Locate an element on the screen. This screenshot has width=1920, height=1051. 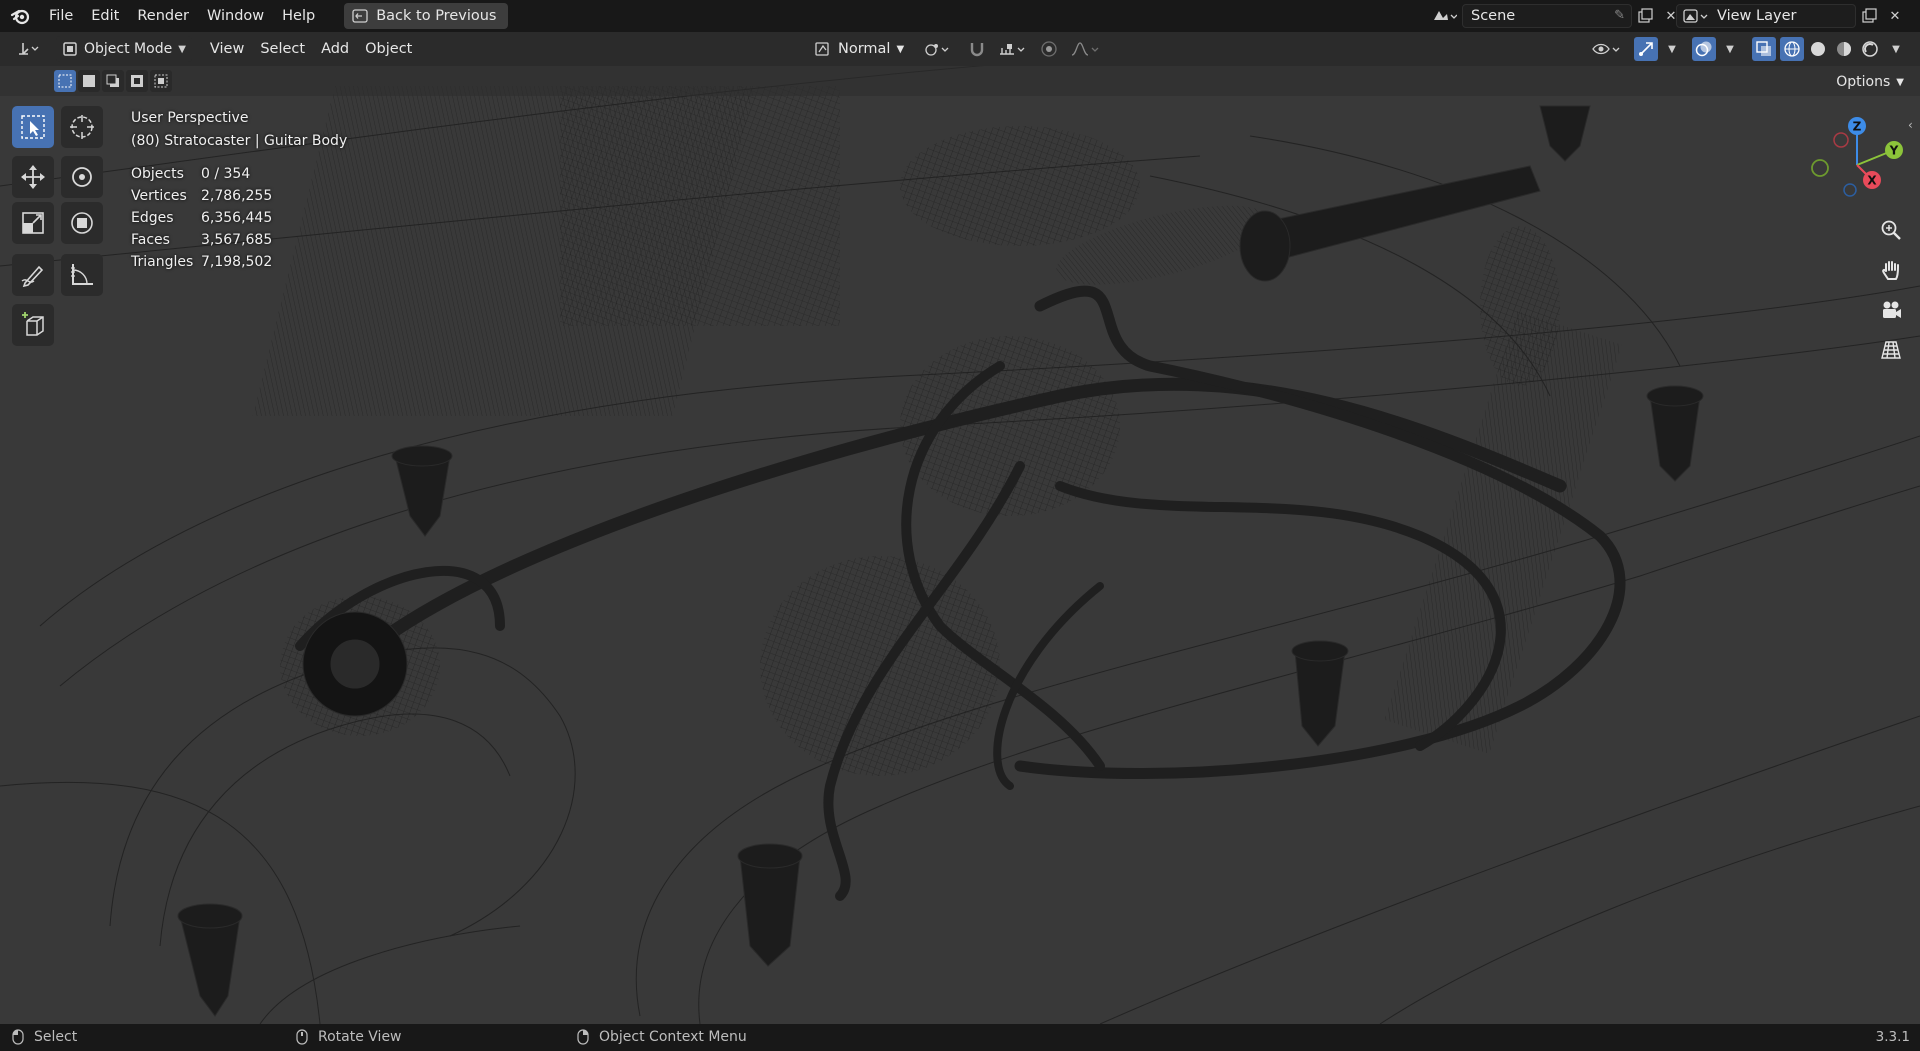
select-intersect-mode-icon is located at coordinates (161, 81).